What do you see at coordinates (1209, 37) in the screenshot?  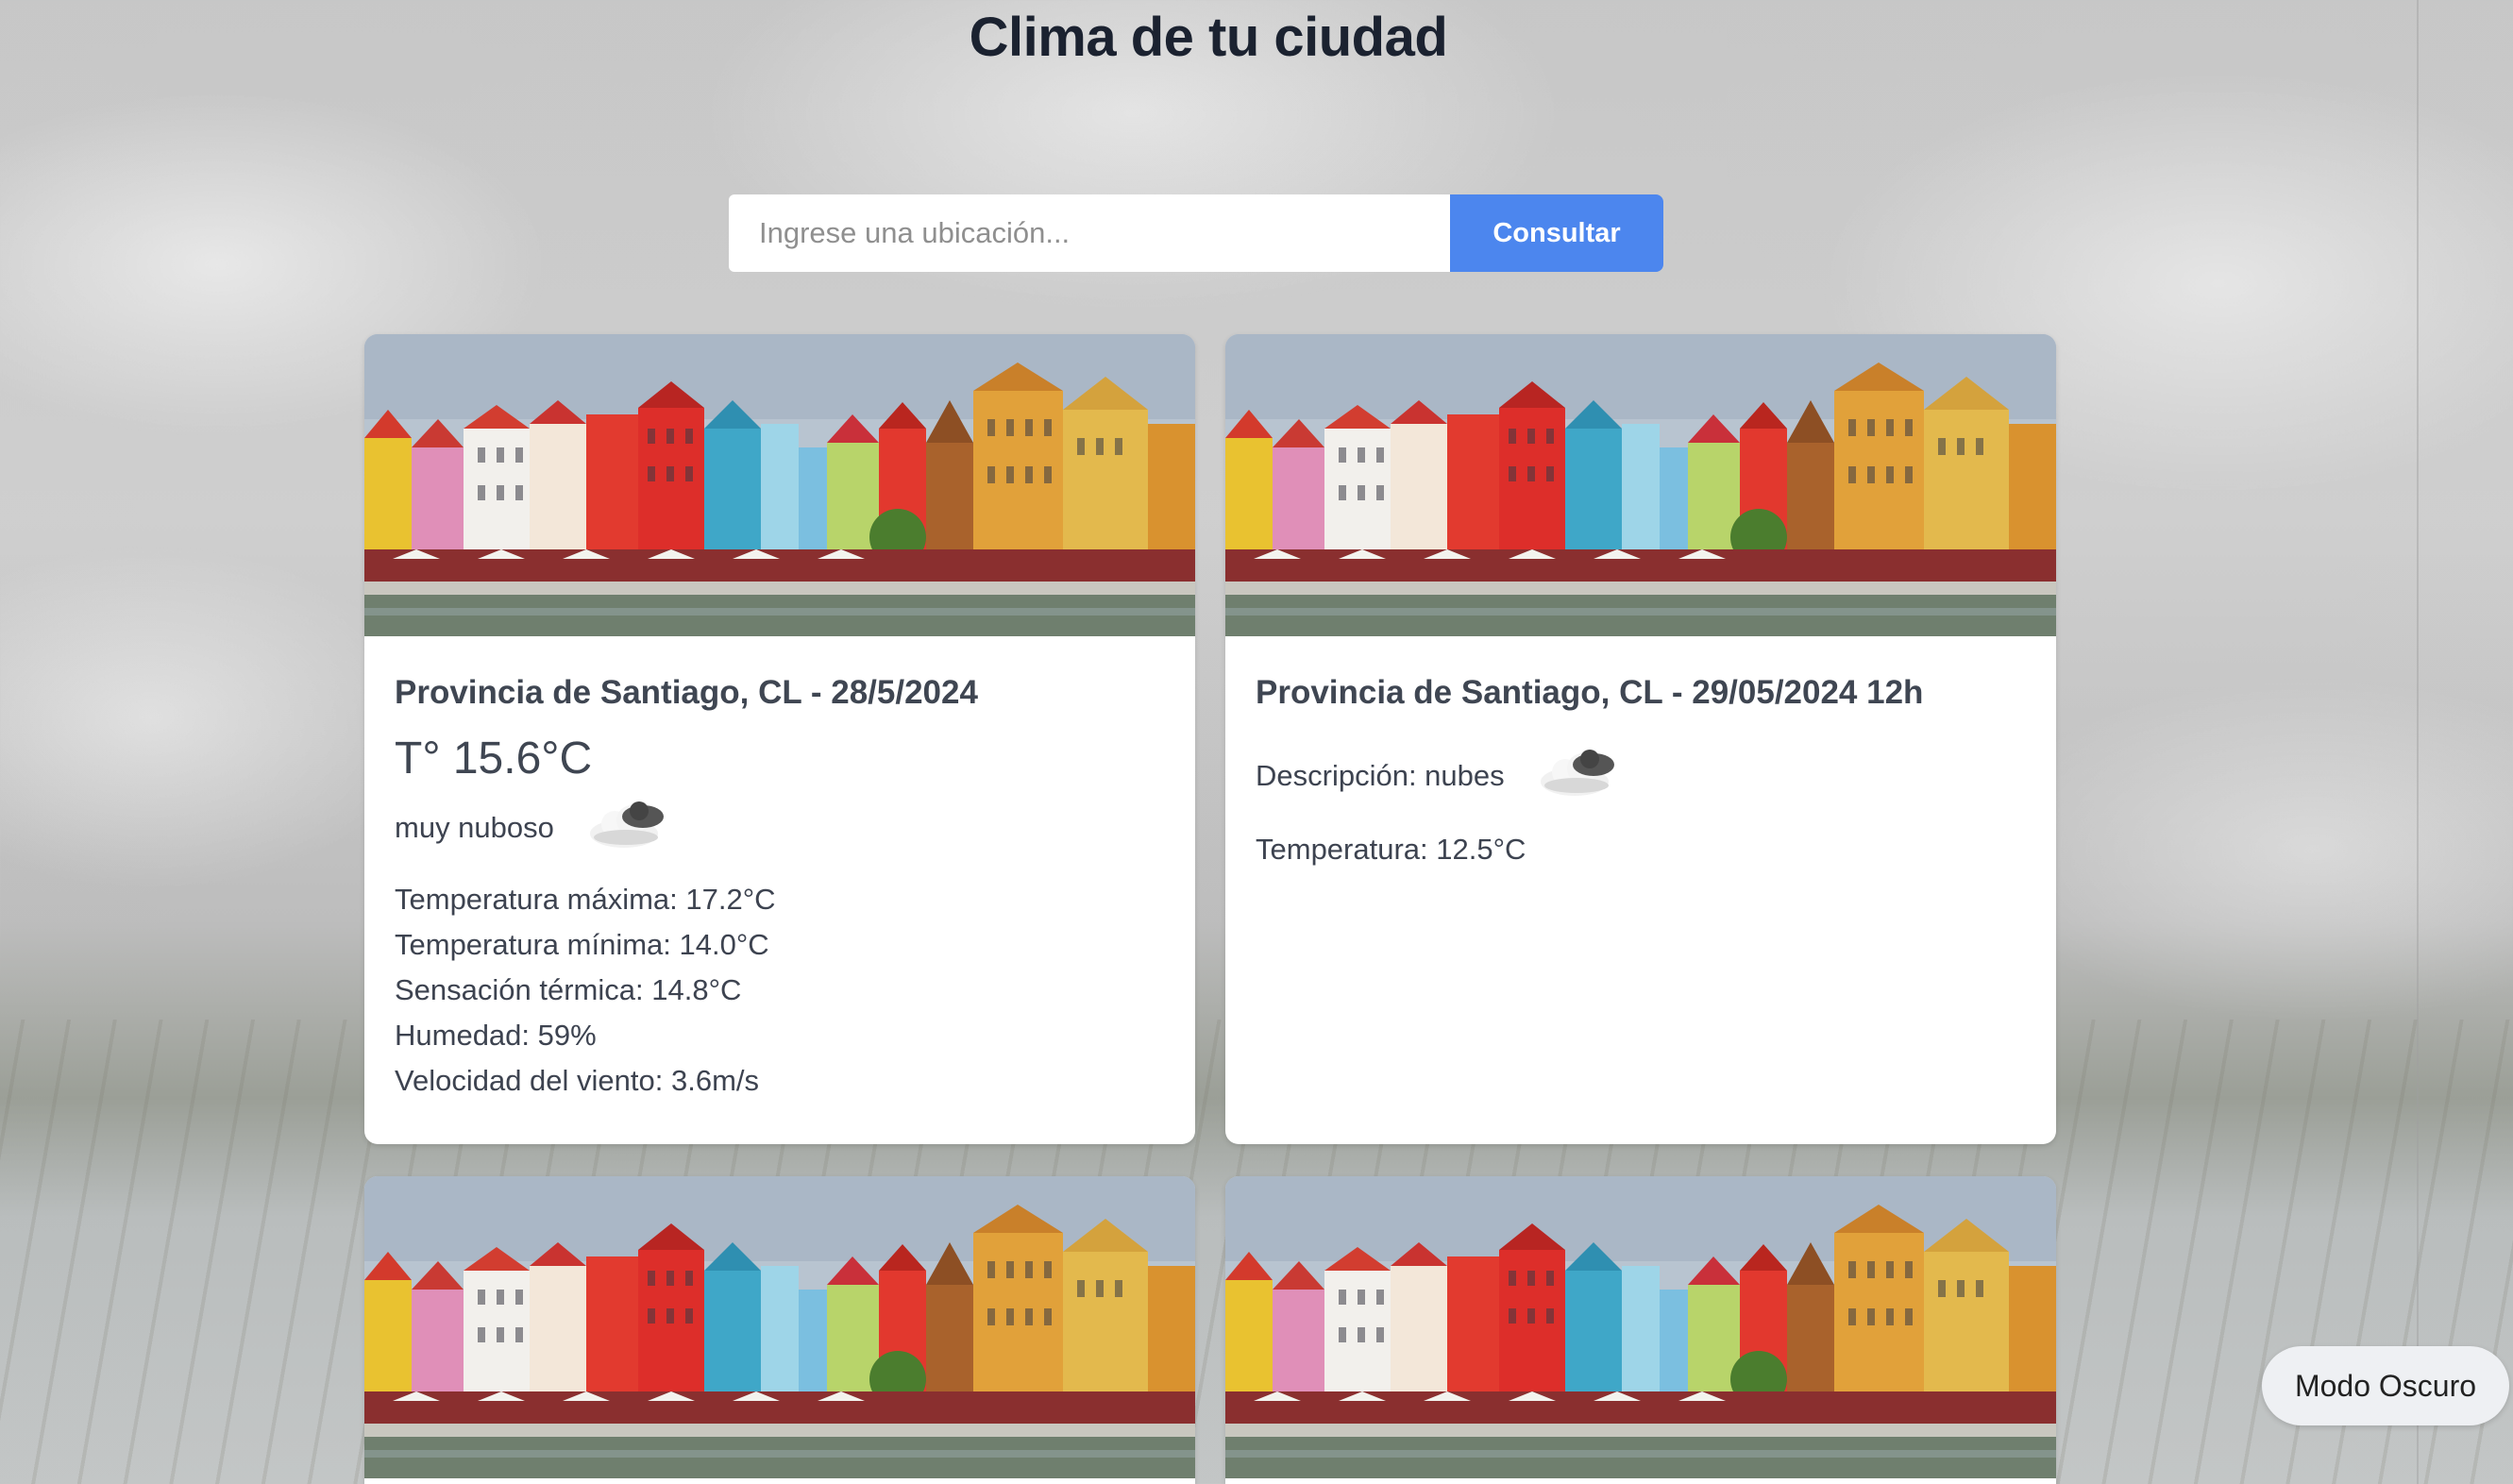 I see `page-title: Clima de tu ciudad` at bounding box center [1209, 37].